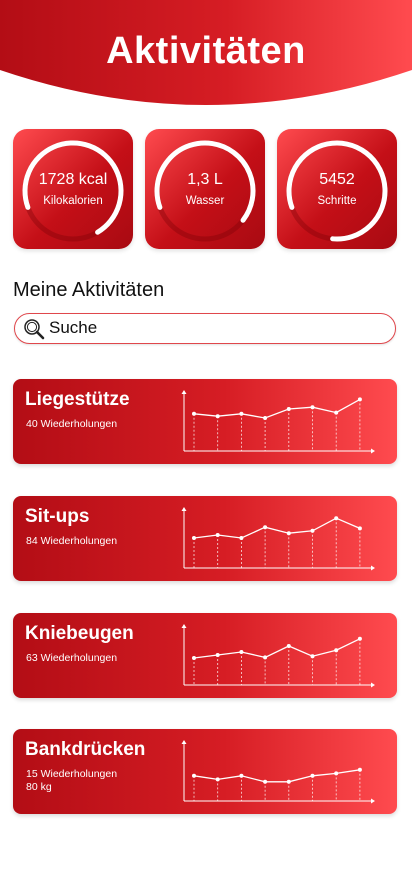 Image resolution: width=412 pixels, height=883 pixels. What do you see at coordinates (337, 201) in the screenshot?
I see `stat-label: Schritte` at bounding box center [337, 201].